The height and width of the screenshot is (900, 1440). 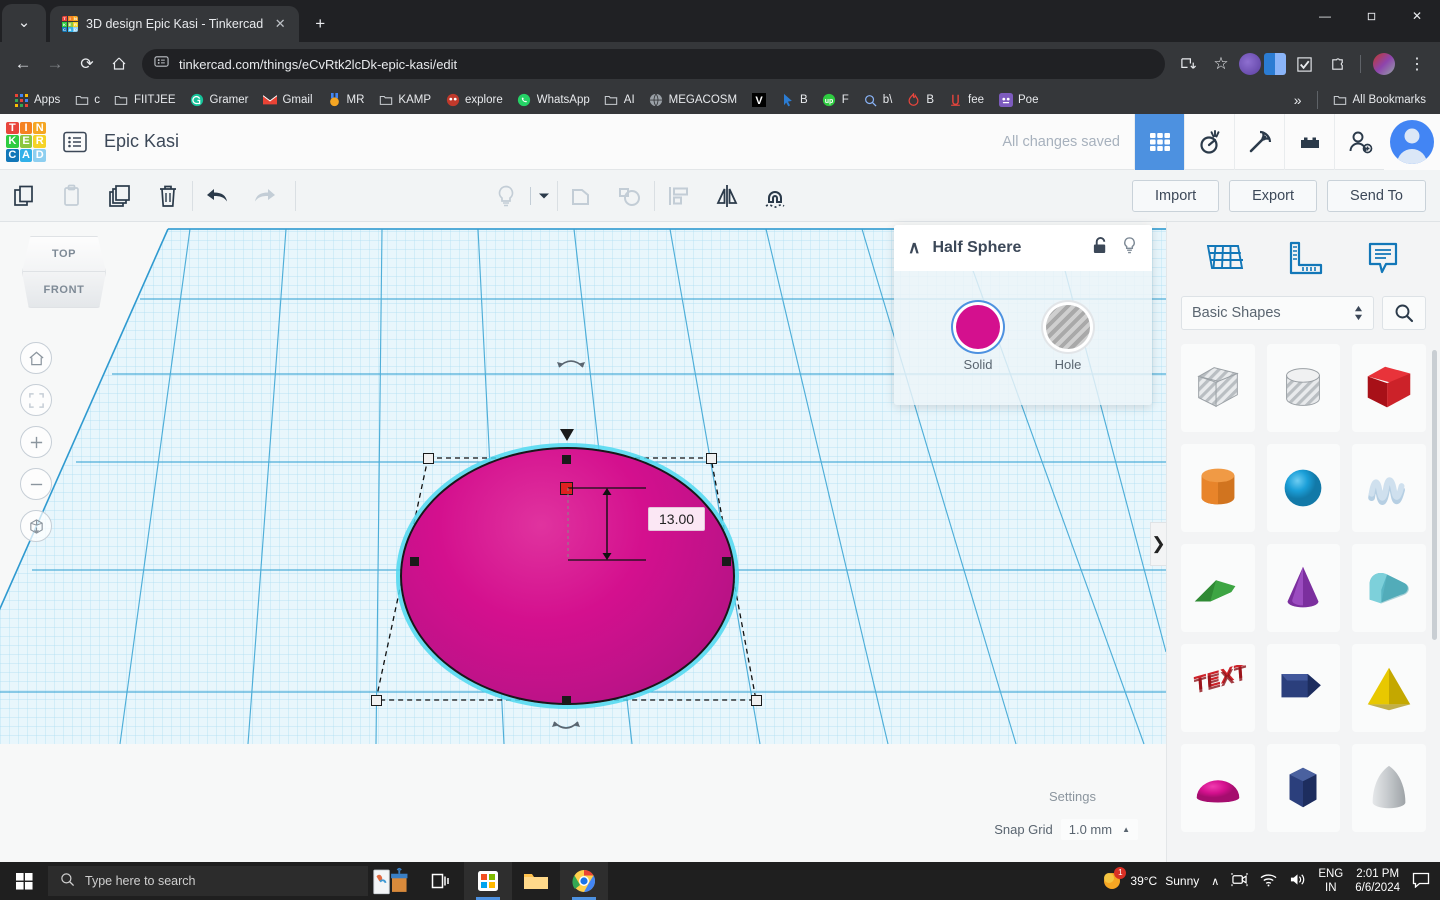 What do you see at coordinates (582, 196) in the screenshot?
I see `group-button` at bounding box center [582, 196].